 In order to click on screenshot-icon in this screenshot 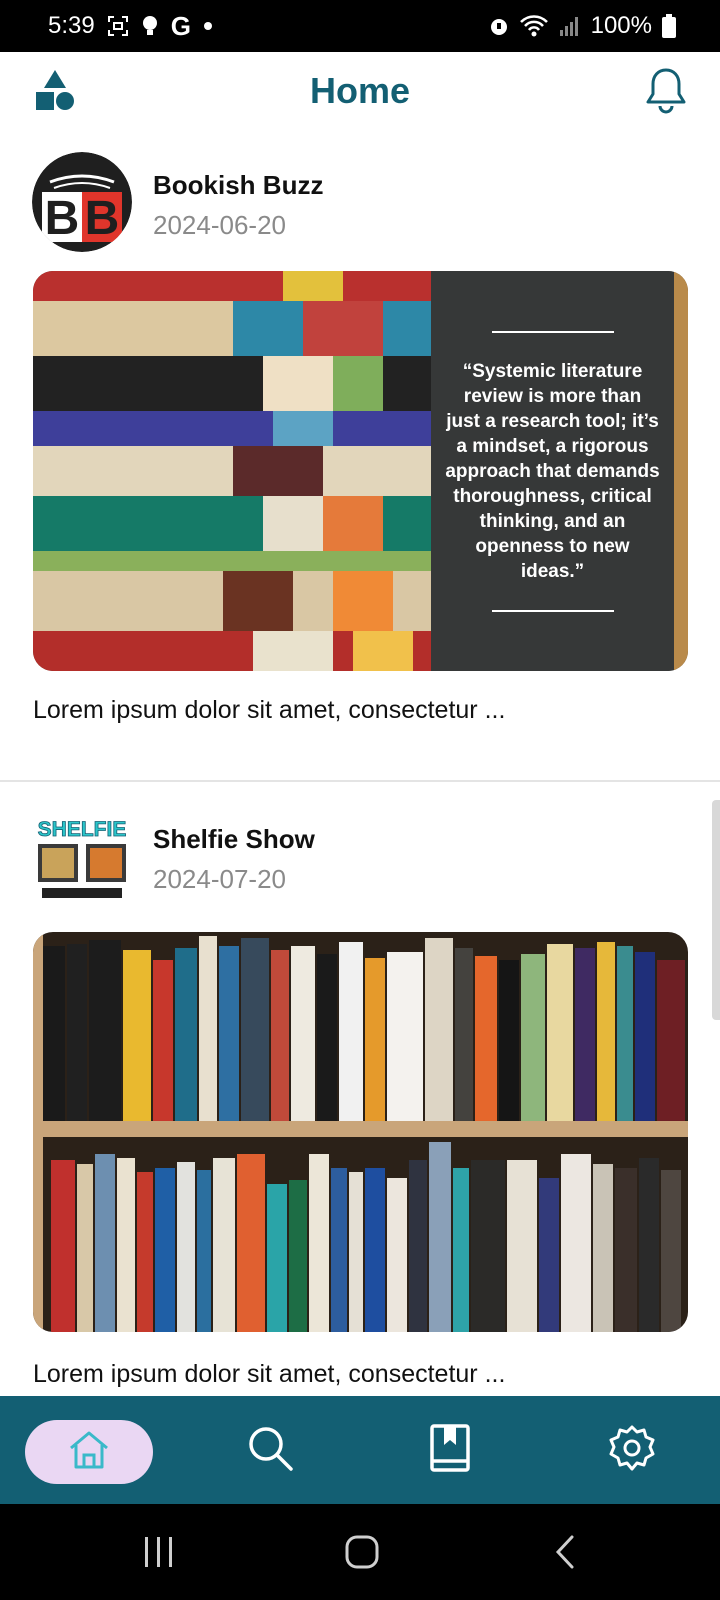, I will do `click(118, 26)`.